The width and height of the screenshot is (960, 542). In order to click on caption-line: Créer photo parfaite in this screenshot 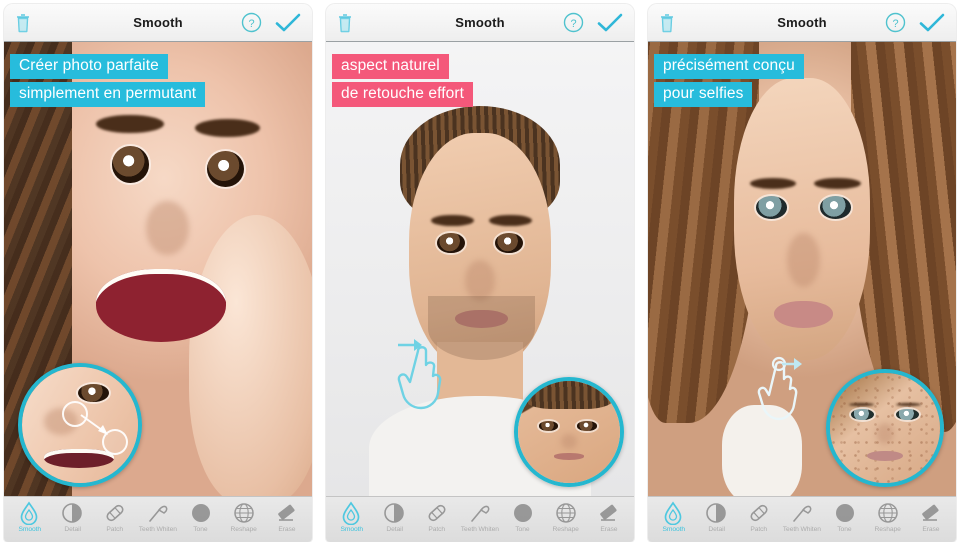, I will do `click(89, 66)`.